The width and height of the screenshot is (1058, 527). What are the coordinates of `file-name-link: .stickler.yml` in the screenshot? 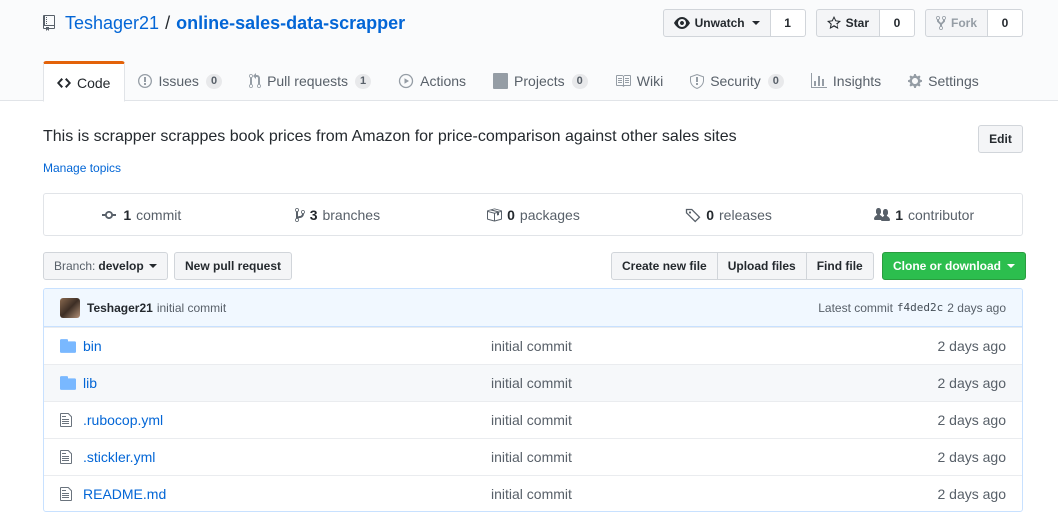 It's located at (287, 457).